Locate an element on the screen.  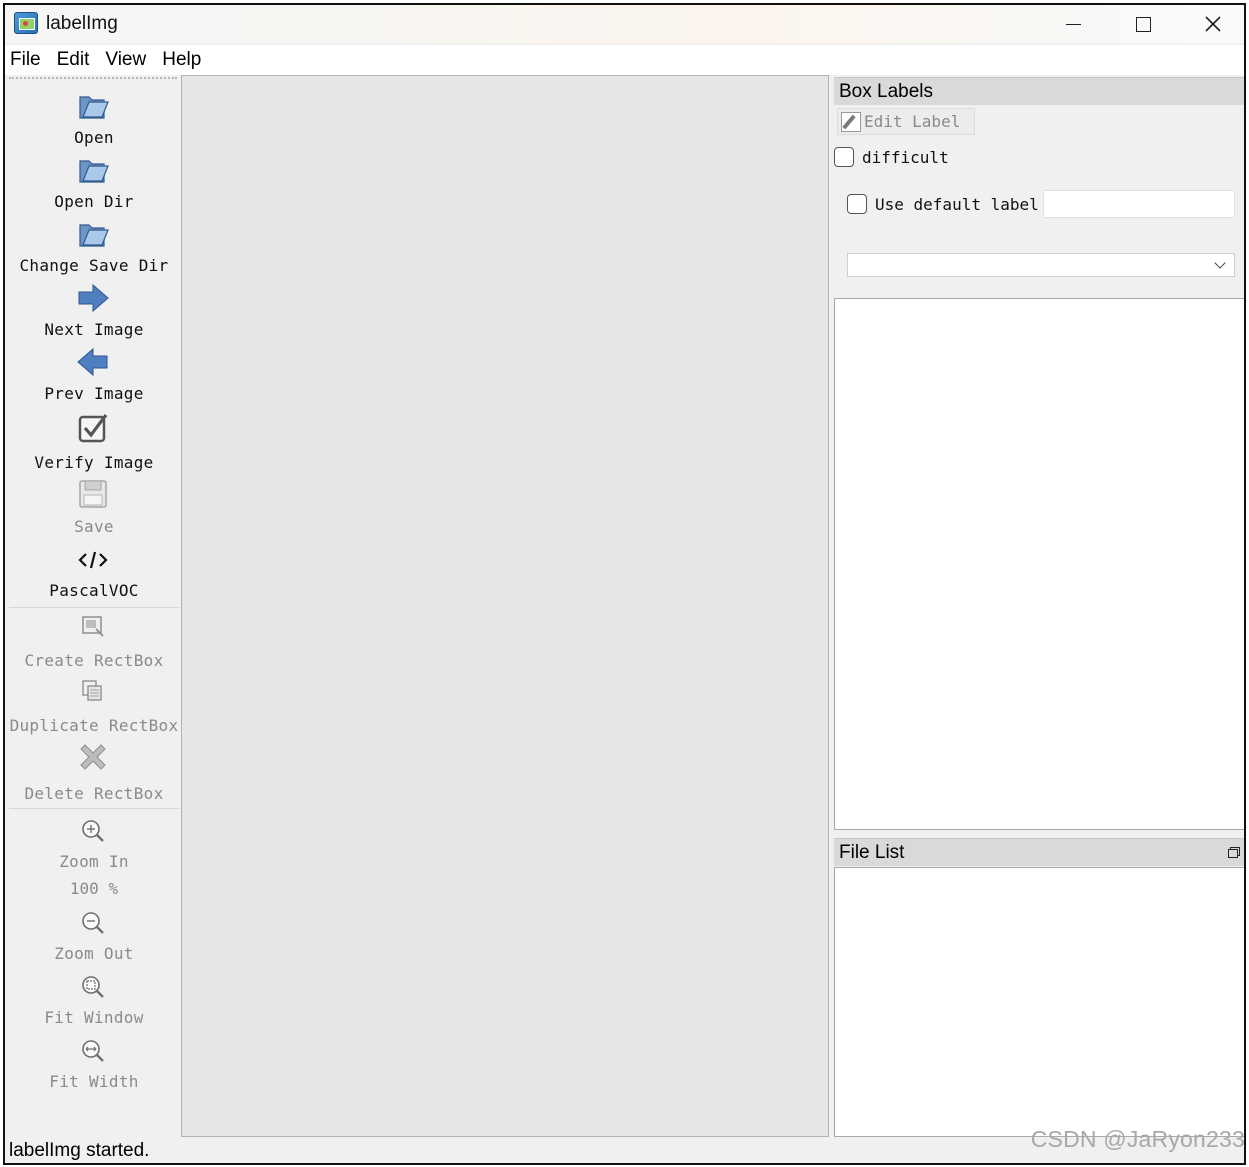
prev-image-label: Prev Image is located at coordinates (94, 393).